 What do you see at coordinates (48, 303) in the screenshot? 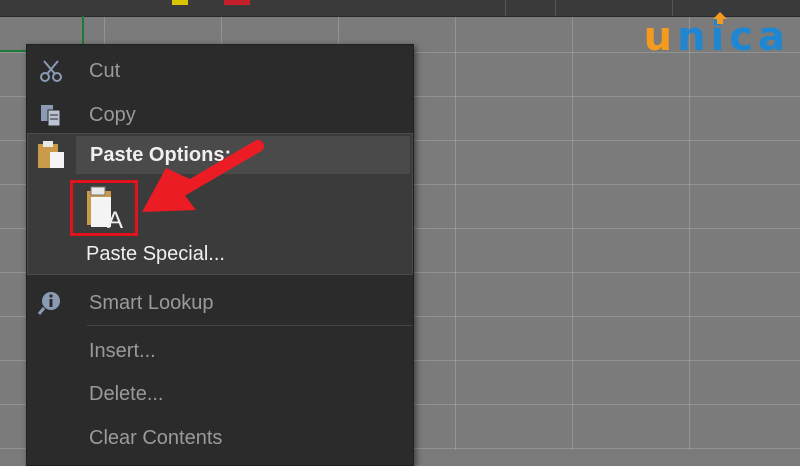
I see `smart-lookup-icon` at bounding box center [48, 303].